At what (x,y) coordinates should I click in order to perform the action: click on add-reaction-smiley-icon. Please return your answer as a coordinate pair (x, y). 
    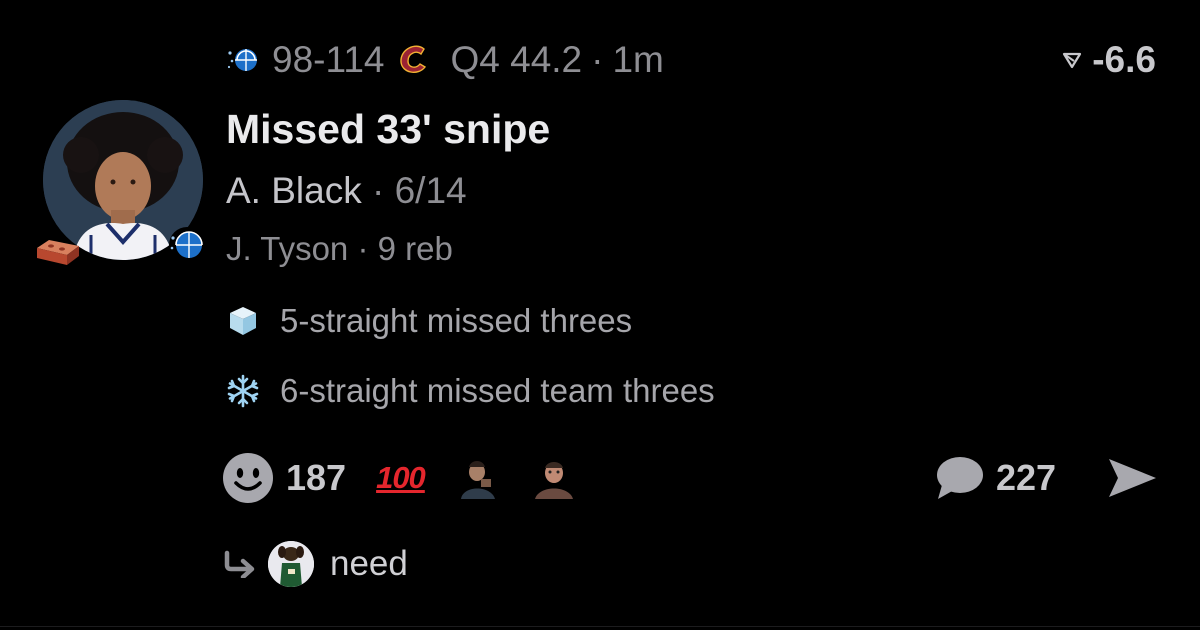
    Looking at the image, I should click on (248, 478).